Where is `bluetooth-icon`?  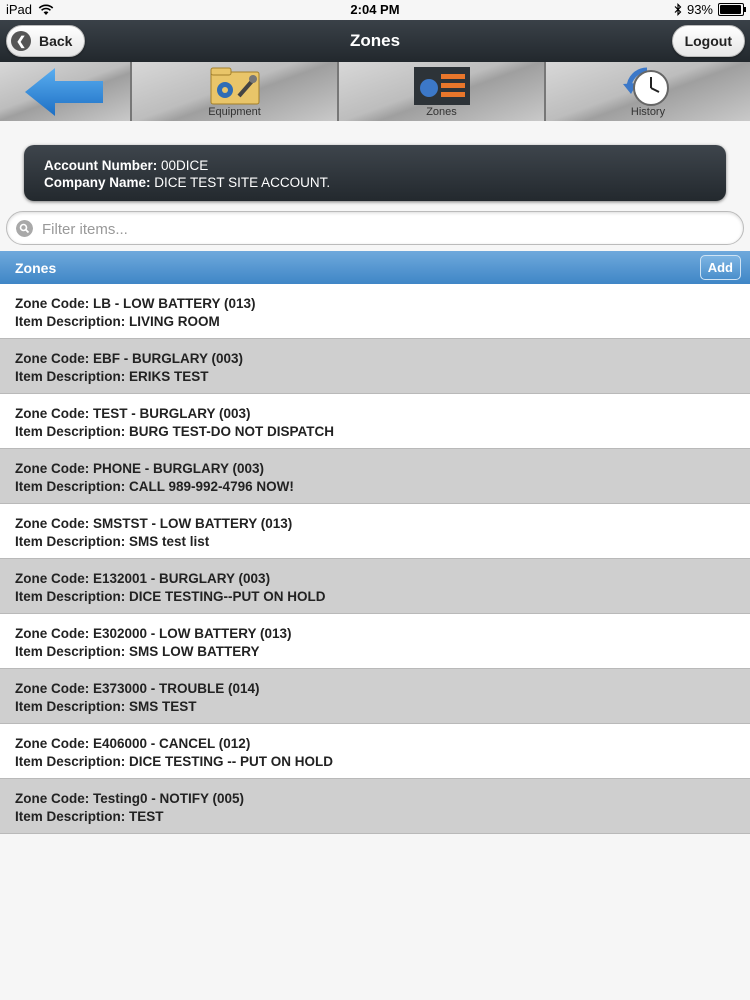
bluetooth-icon is located at coordinates (678, 9).